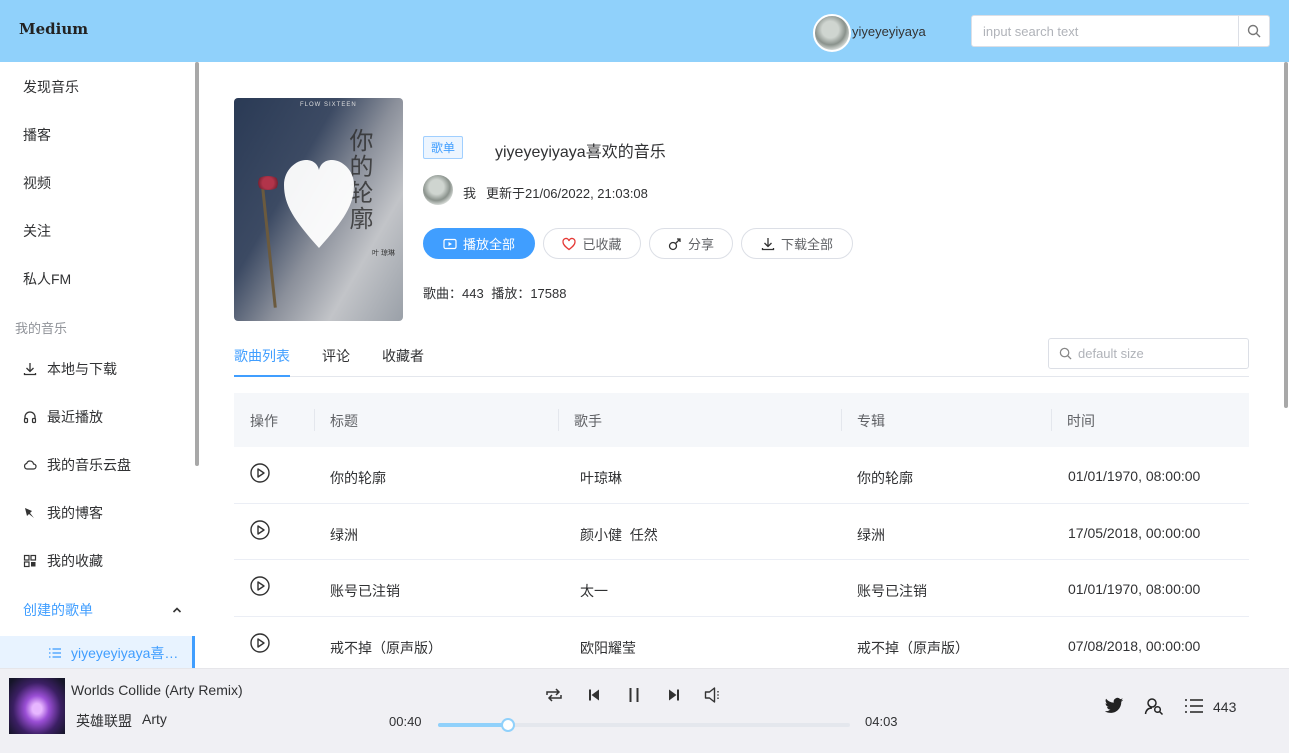 This screenshot has width=1289, height=753. What do you see at coordinates (438, 190) in the screenshot?
I see `owner-avatar` at bounding box center [438, 190].